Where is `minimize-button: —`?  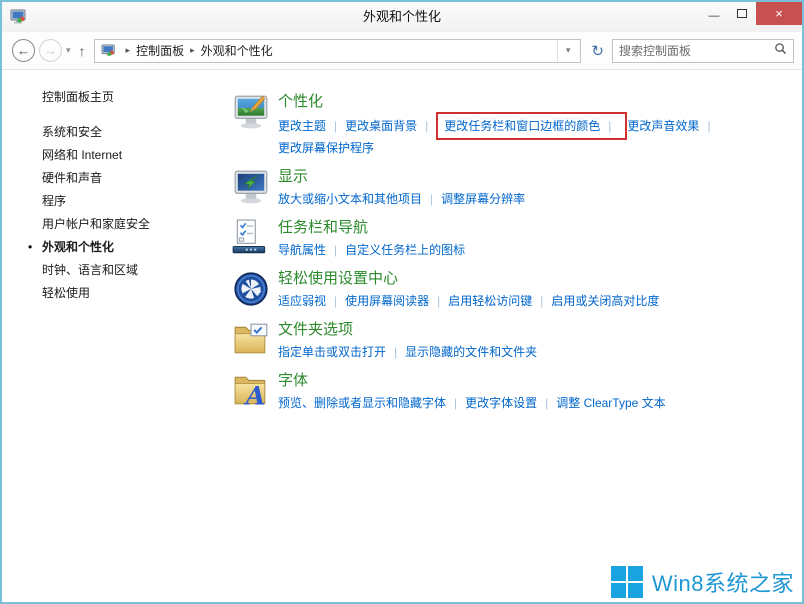
minimize-button: — is located at coordinates (714, 13).